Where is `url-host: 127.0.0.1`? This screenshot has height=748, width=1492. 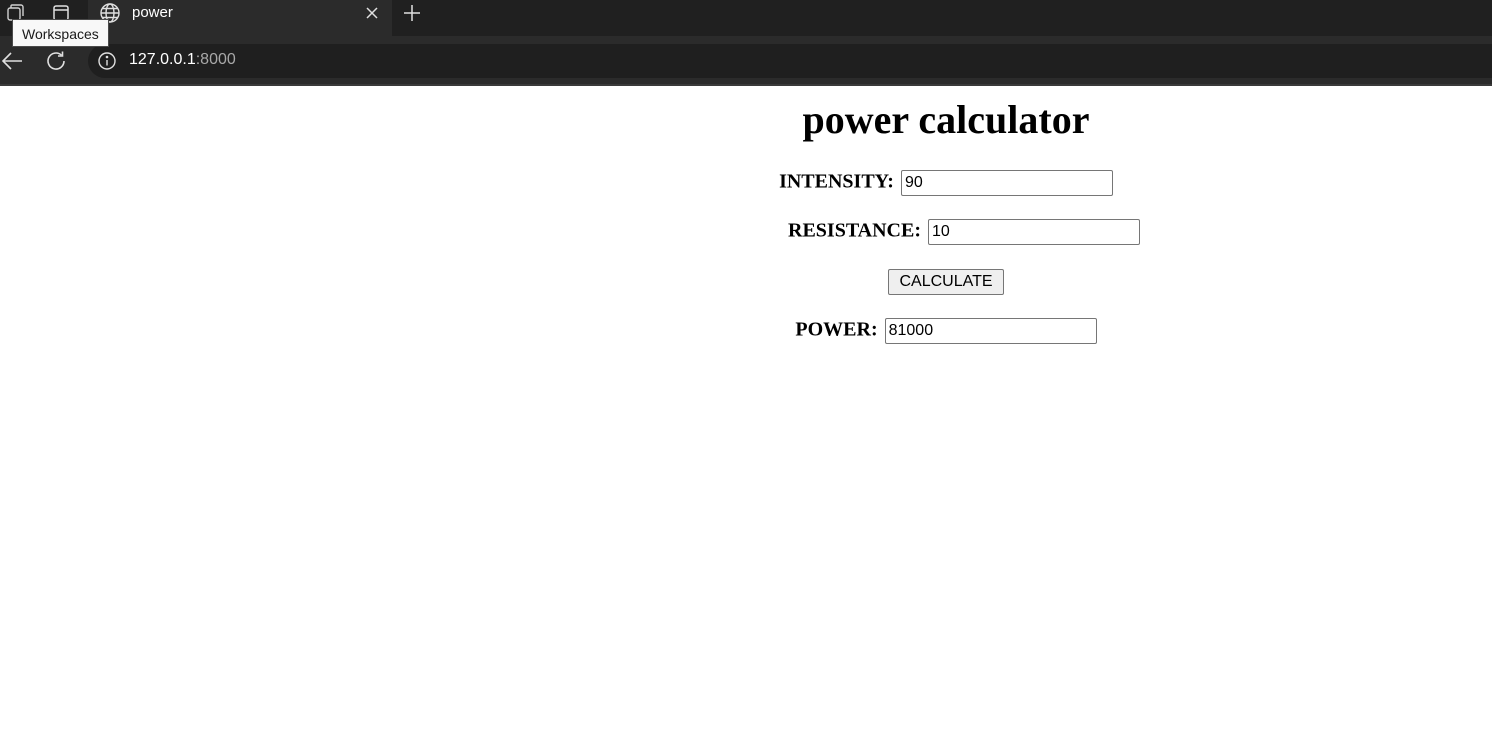 url-host: 127.0.0.1 is located at coordinates (162, 59).